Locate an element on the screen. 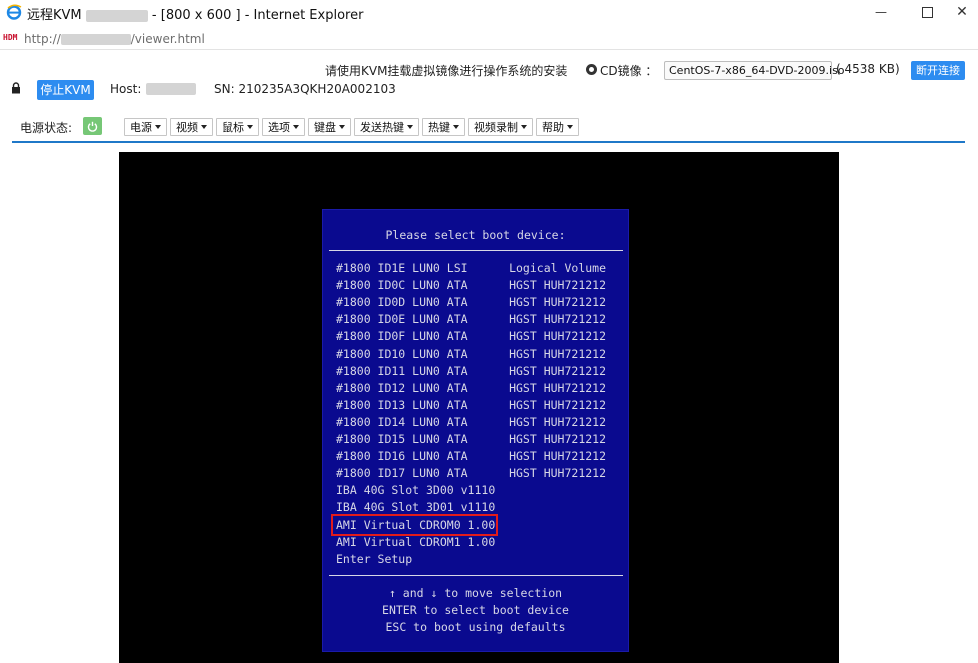 Image resolution: width=978 pixels, height=663 pixels. boot-menu-title: Please select boot device: is located at coordinates (475, 235).